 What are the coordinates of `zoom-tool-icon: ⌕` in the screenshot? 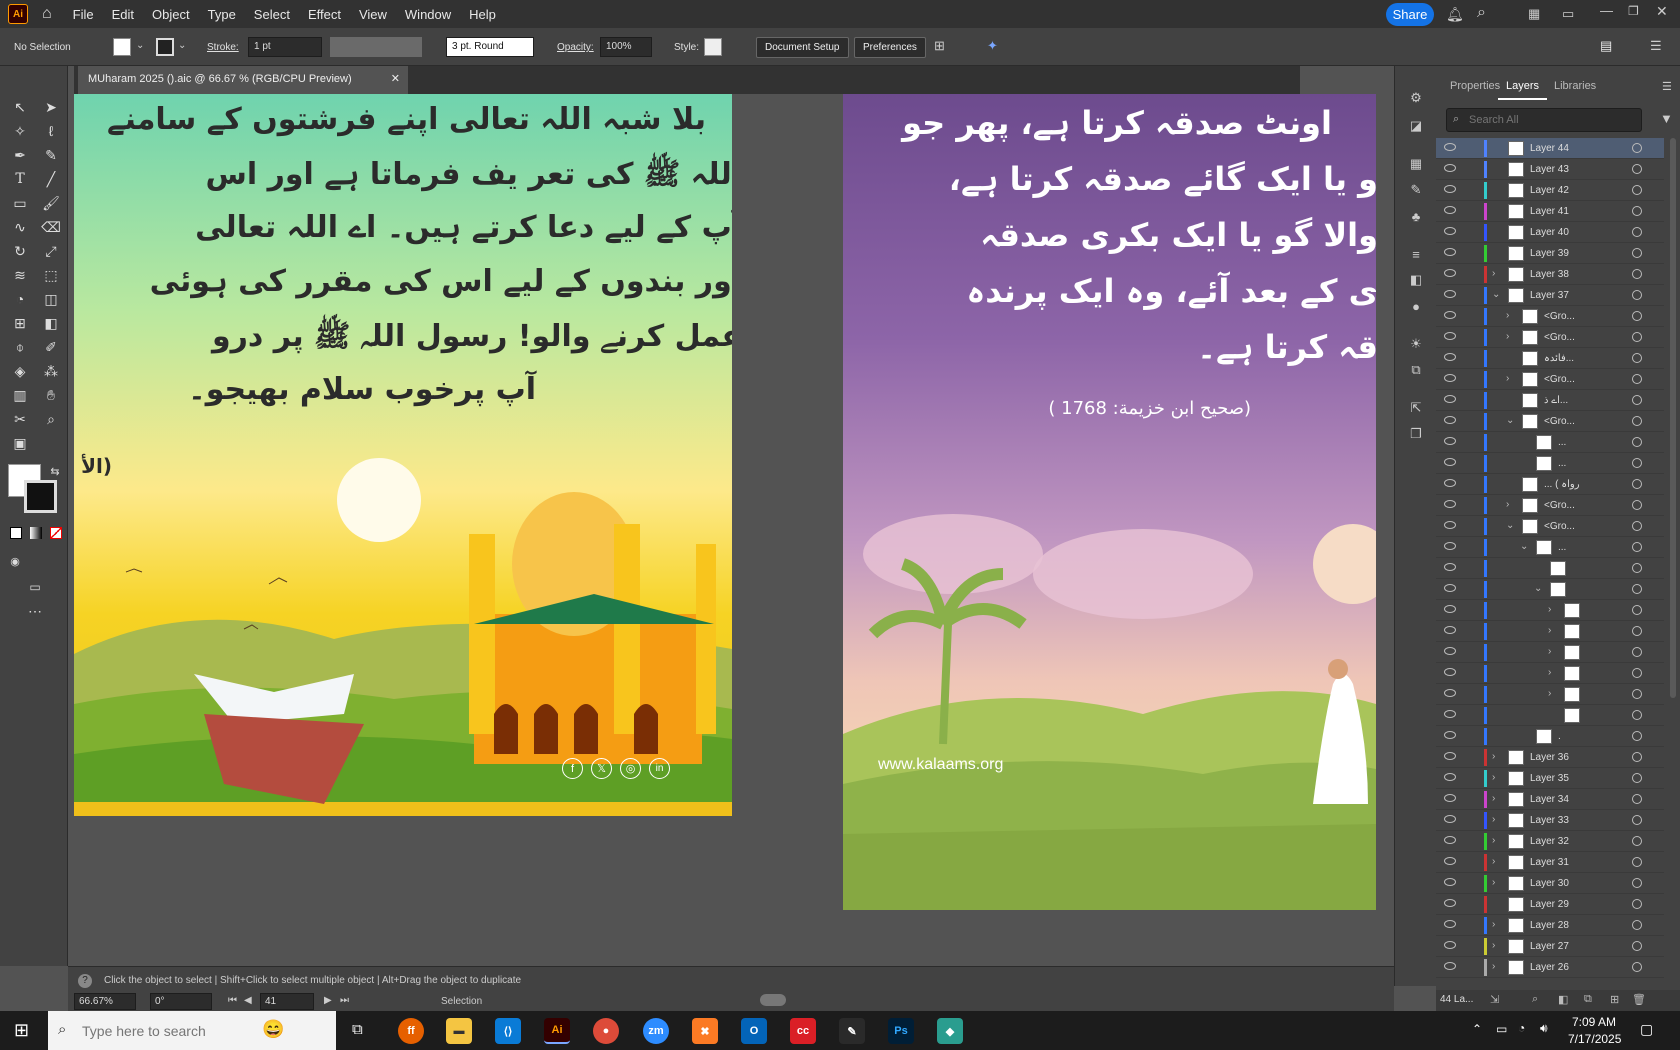 It's located at (51, 419).